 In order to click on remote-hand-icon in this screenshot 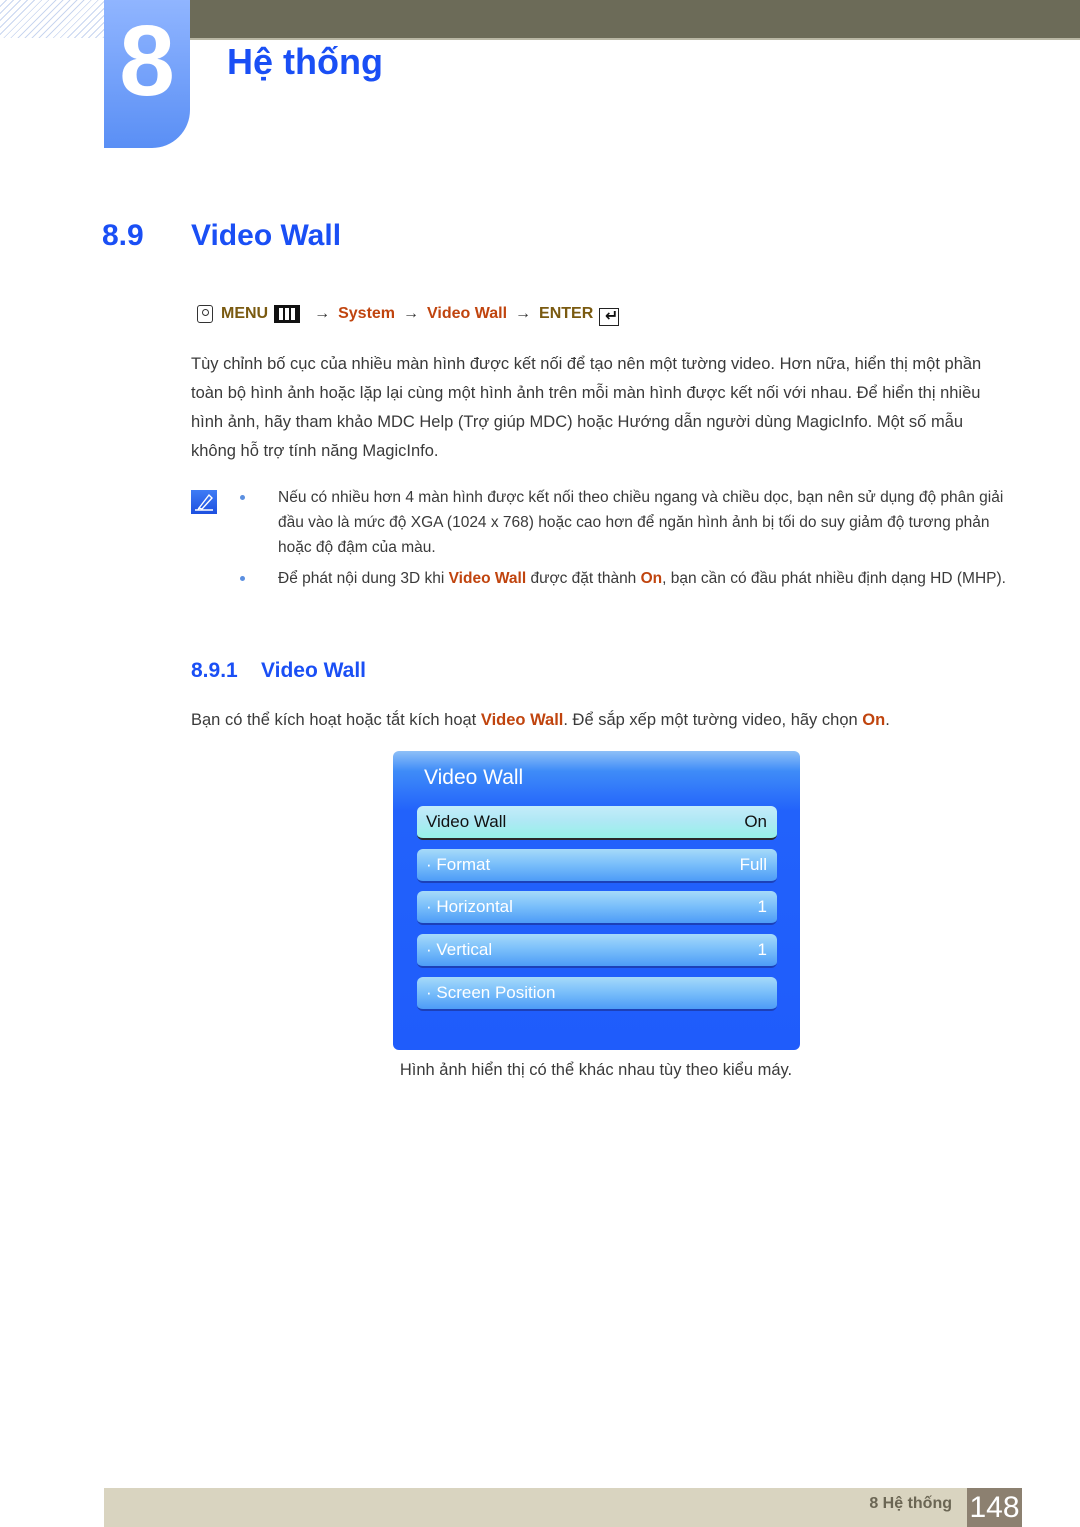, I will do `click(205, 314)`.